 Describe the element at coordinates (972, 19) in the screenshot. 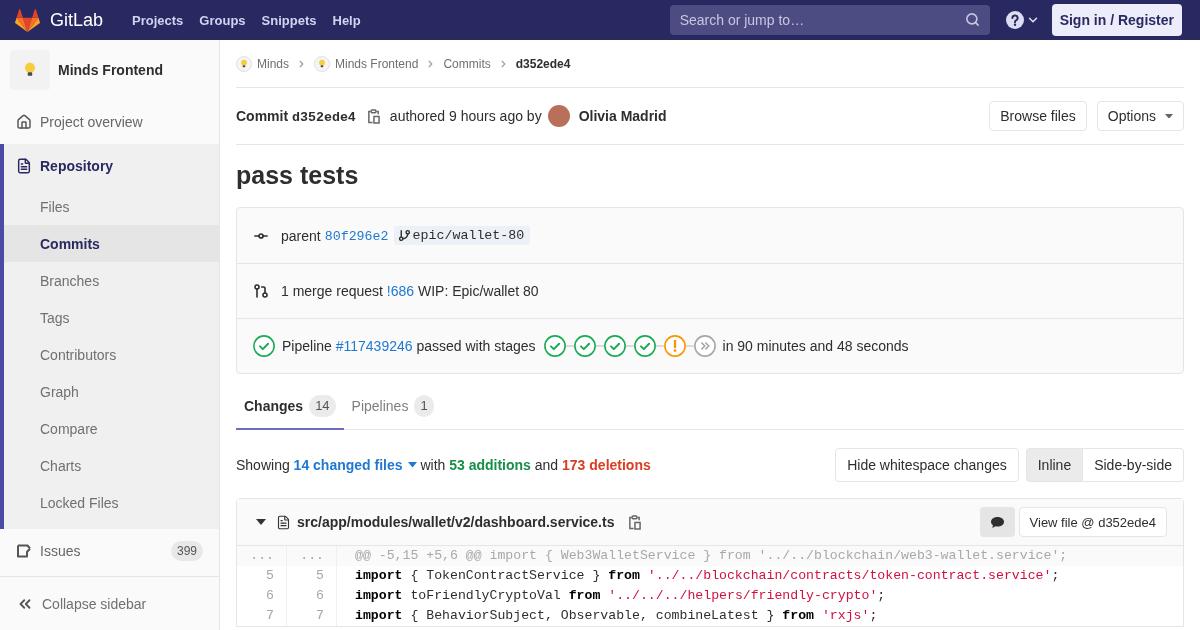

I see `search-icon` at that location.